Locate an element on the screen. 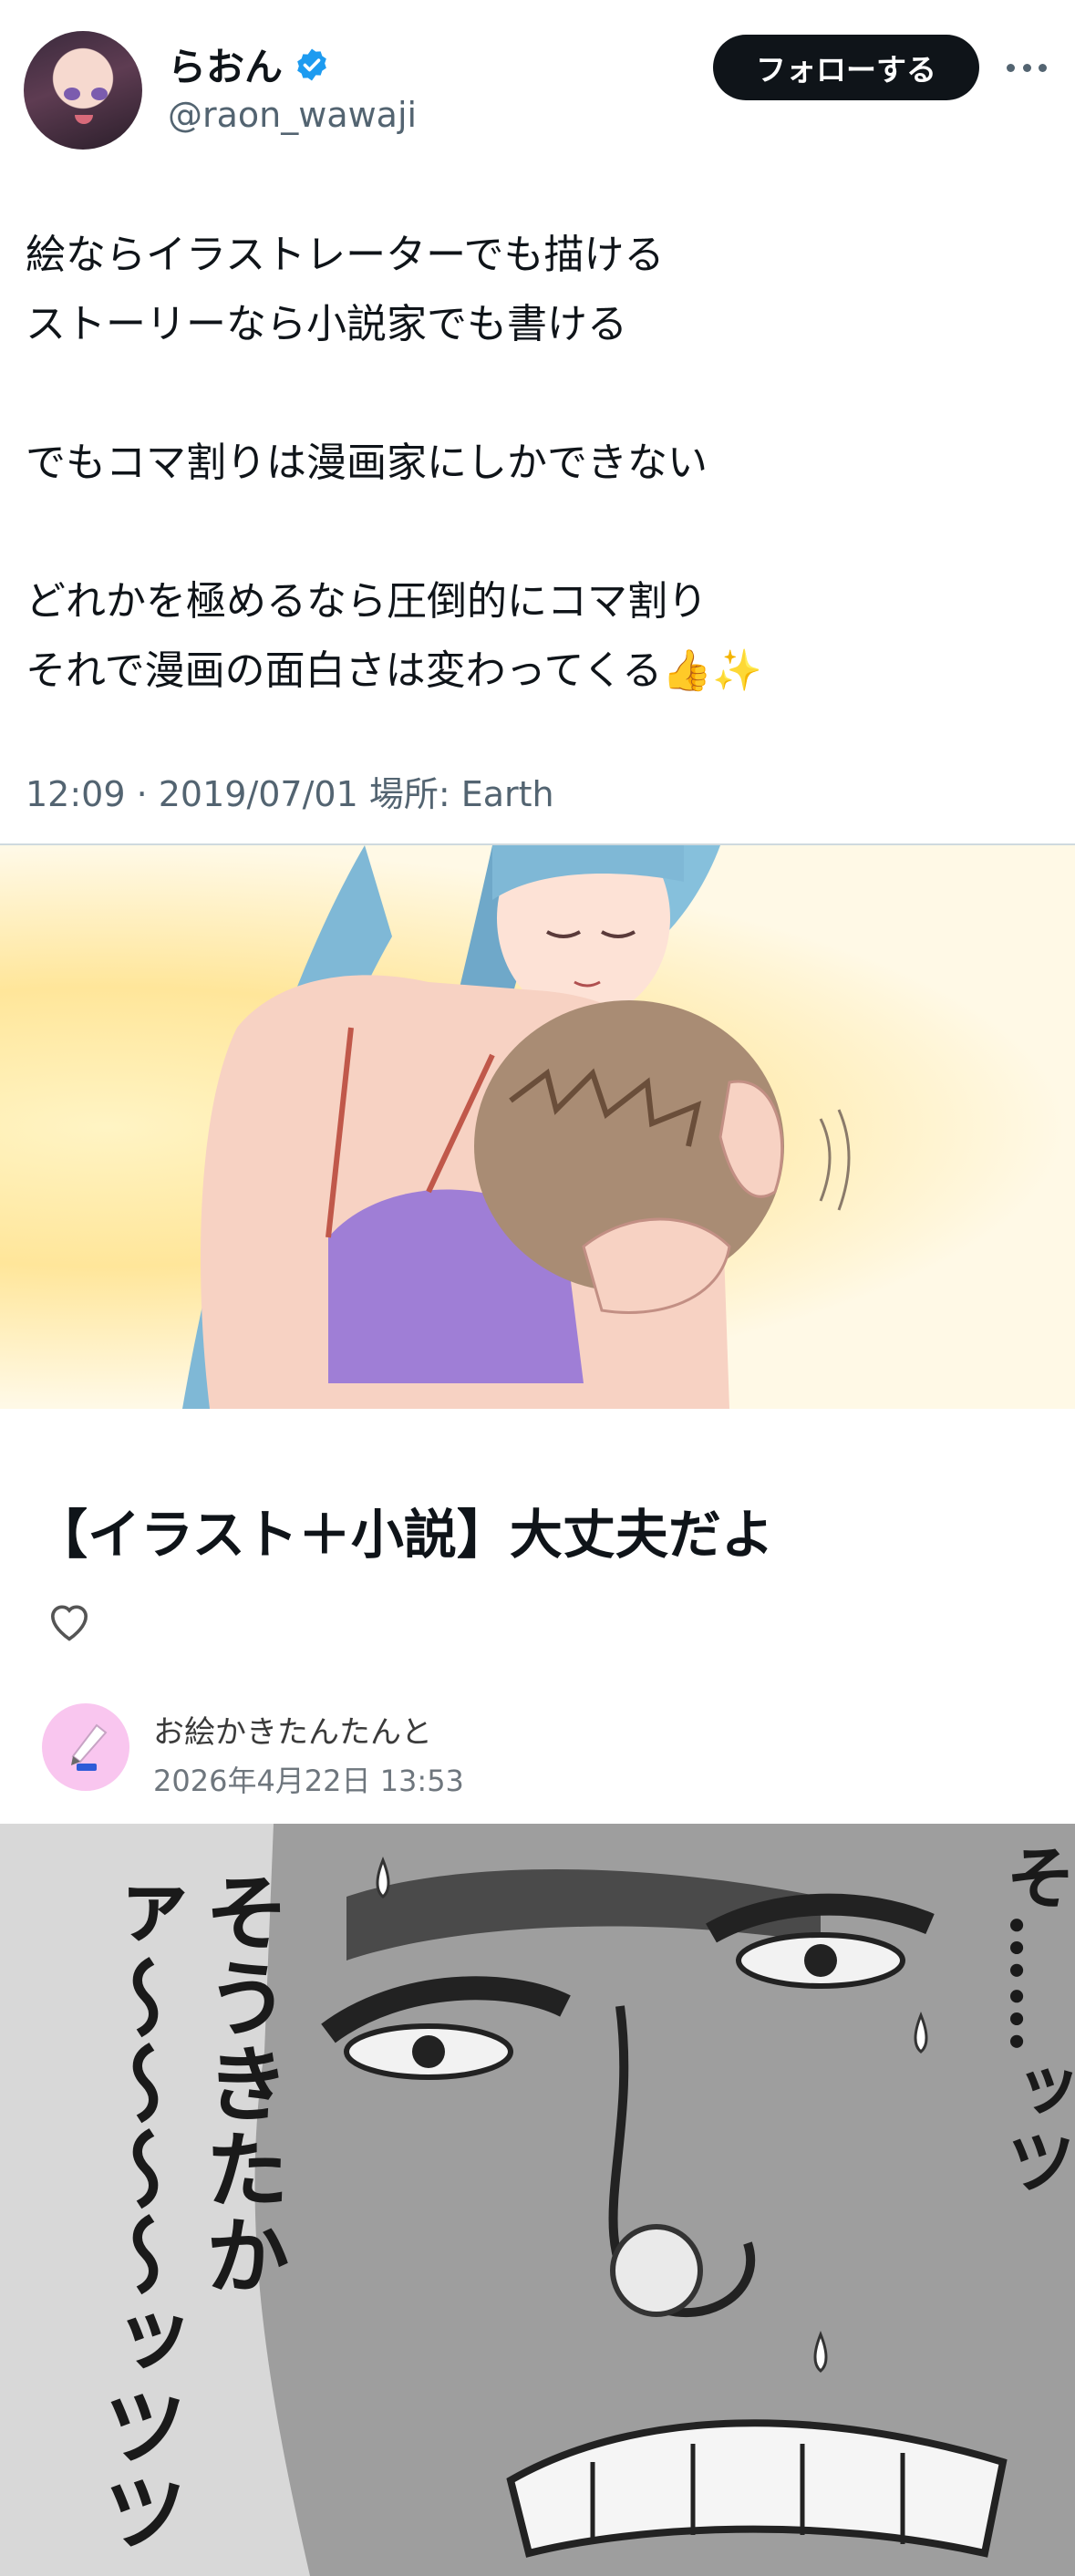 This screenshot has width=1075, height=2576. verified-badge-icon is located at coordinates (311, 64).